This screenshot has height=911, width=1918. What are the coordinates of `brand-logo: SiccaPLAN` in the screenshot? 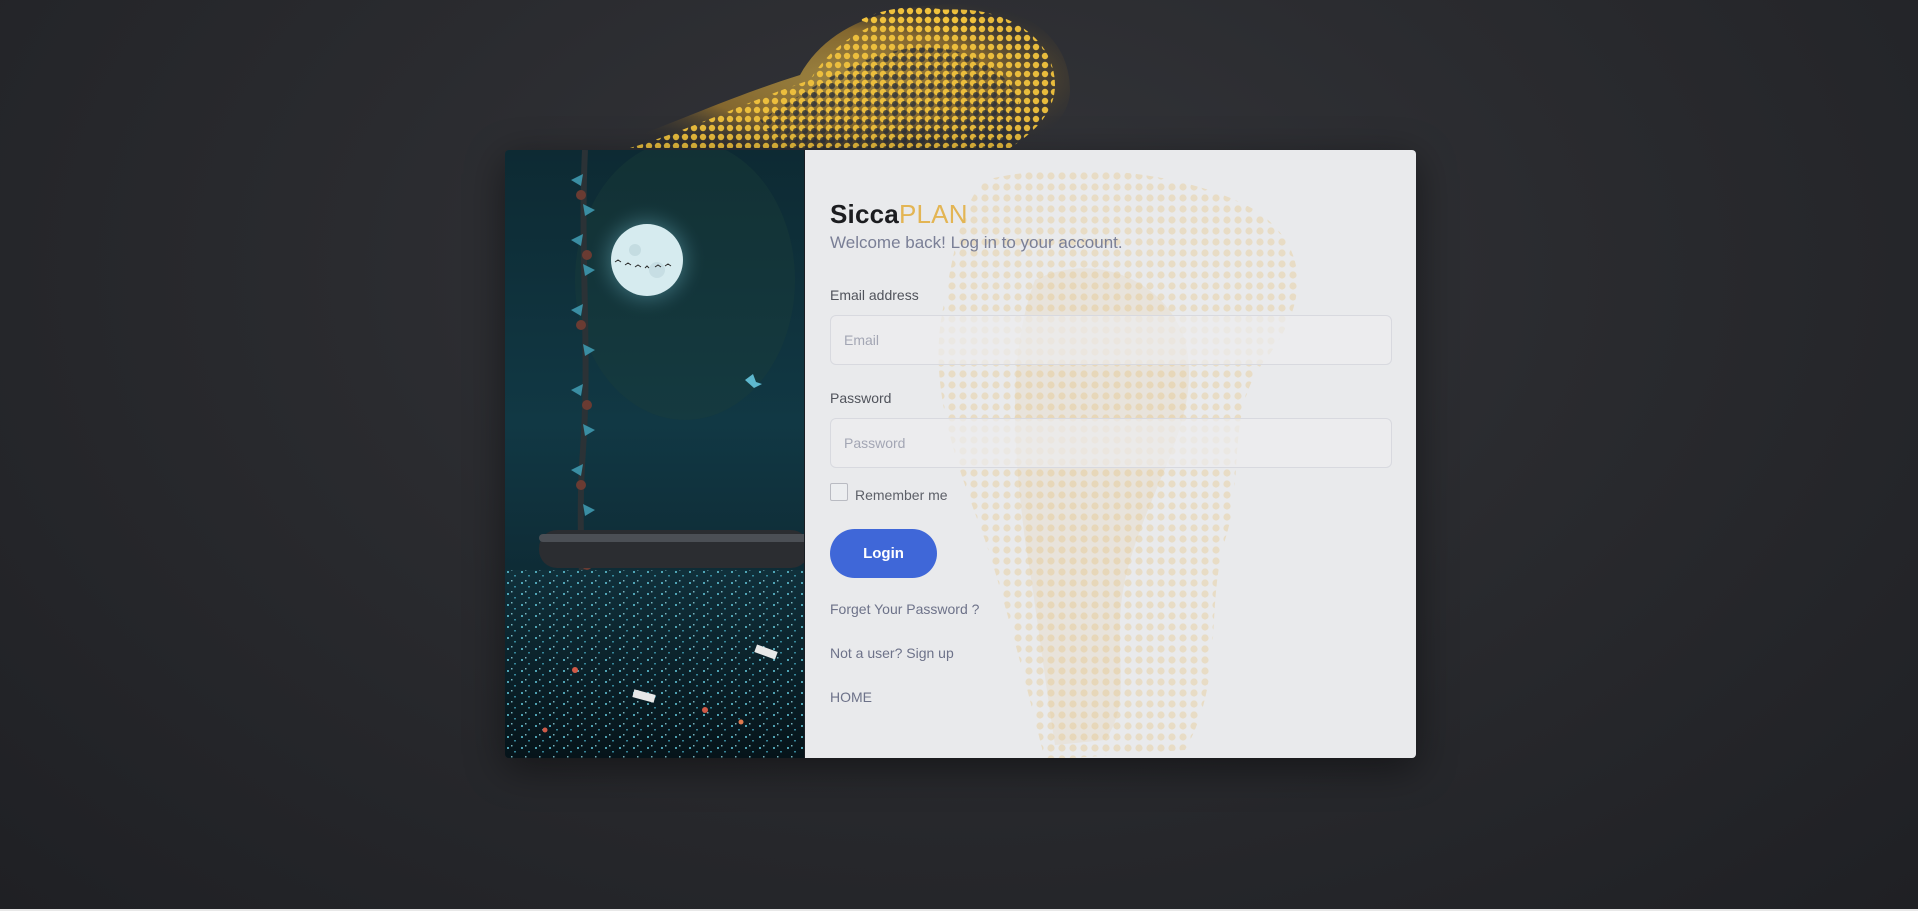 It's located at (1110, 214).